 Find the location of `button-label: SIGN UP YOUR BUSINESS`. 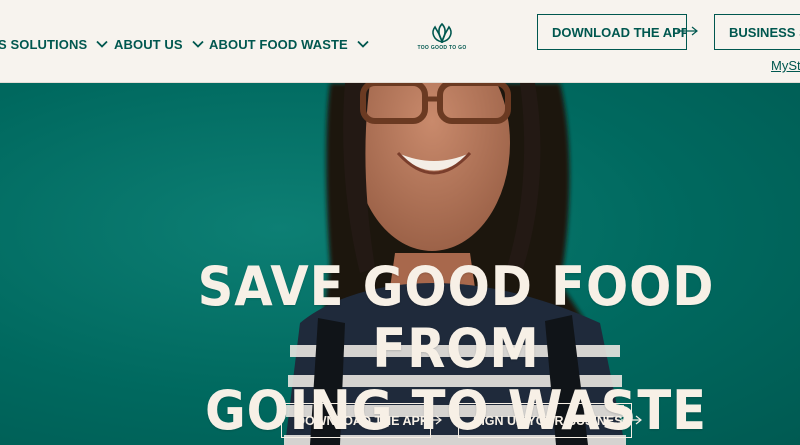

button-label: SIGN UP YOUR BUSINESS is located at coordinates (552, 420).